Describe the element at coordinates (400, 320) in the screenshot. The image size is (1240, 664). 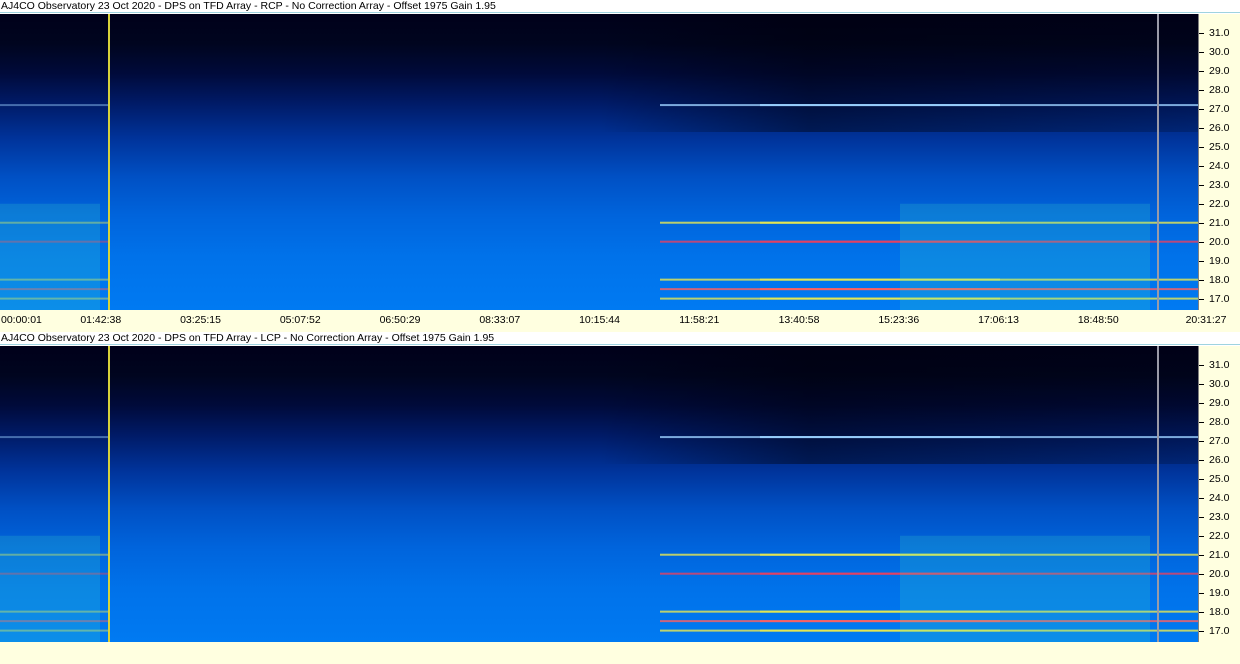
I see `x-tick-label: 06:50:29` at that location.